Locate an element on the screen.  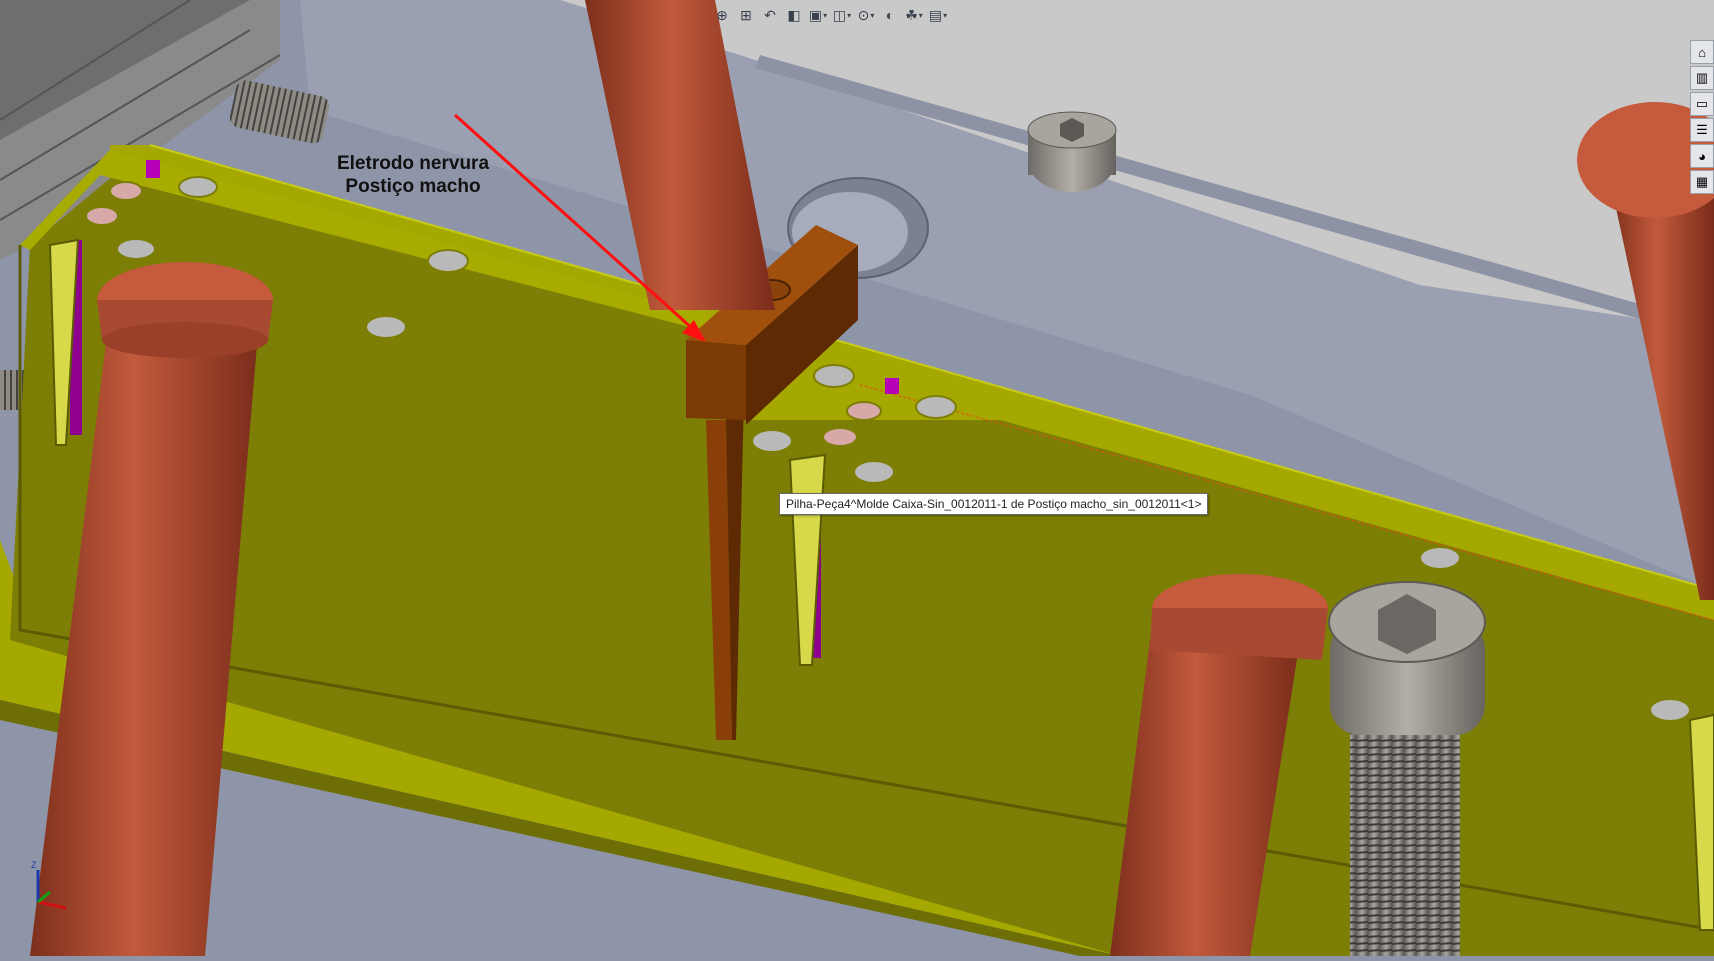
file-explorer-icon: ▭ is located at coordinates (1702, 104).